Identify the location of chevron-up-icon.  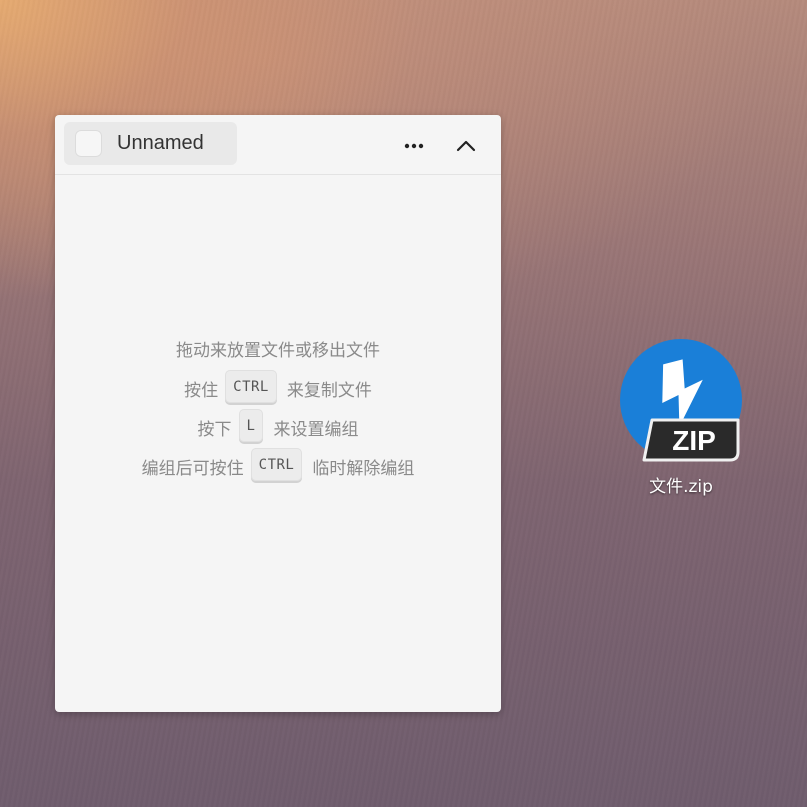
(466, 146).